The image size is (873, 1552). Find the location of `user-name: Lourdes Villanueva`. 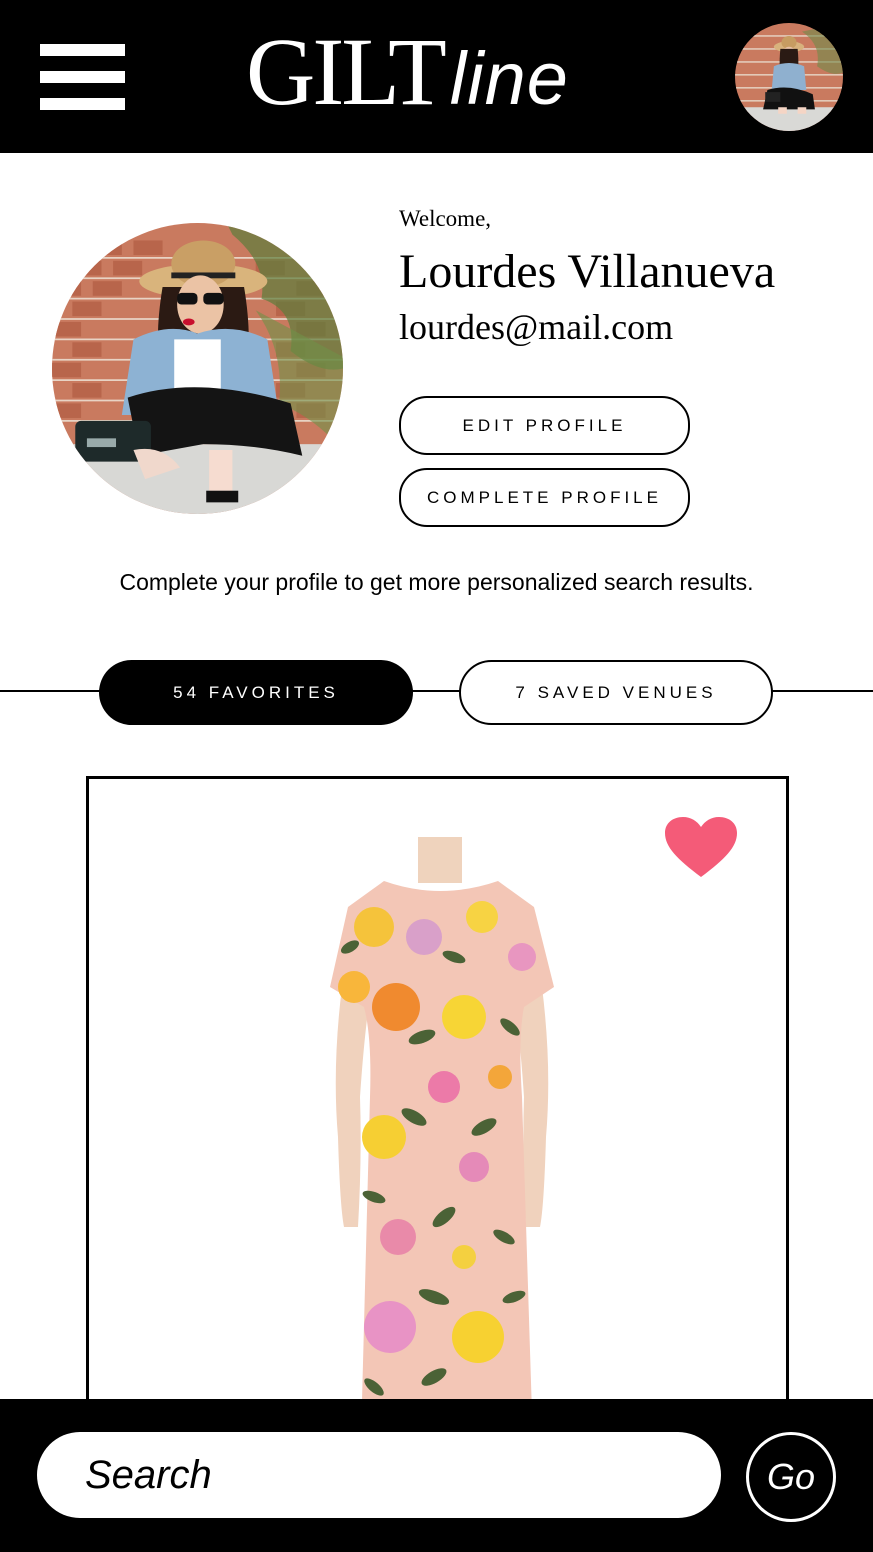

user-name: Lourdes Villanueva is located at coordinates (587, 271).